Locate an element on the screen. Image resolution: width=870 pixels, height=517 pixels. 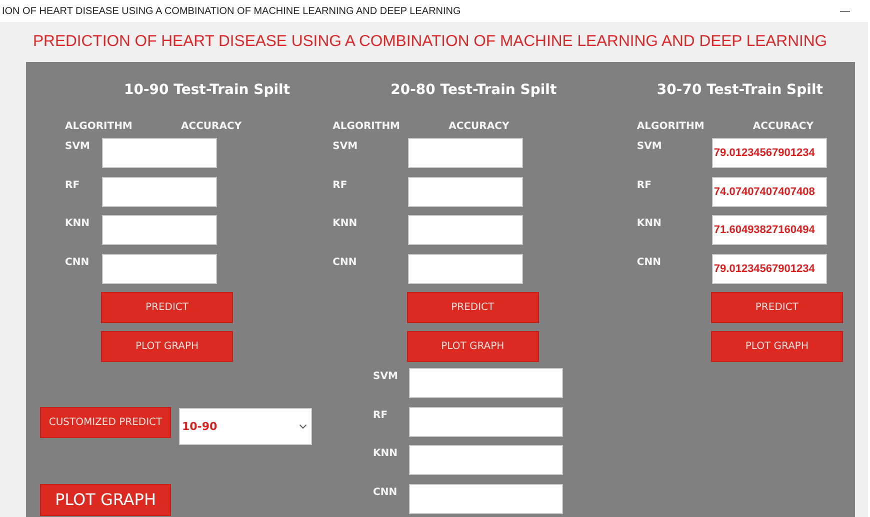
window-title: ION OF HEART DISEASE USING A COMBINATION OF MACHINE LEARNING AND DEEP LEARNING is located at coordinates (231, 11).